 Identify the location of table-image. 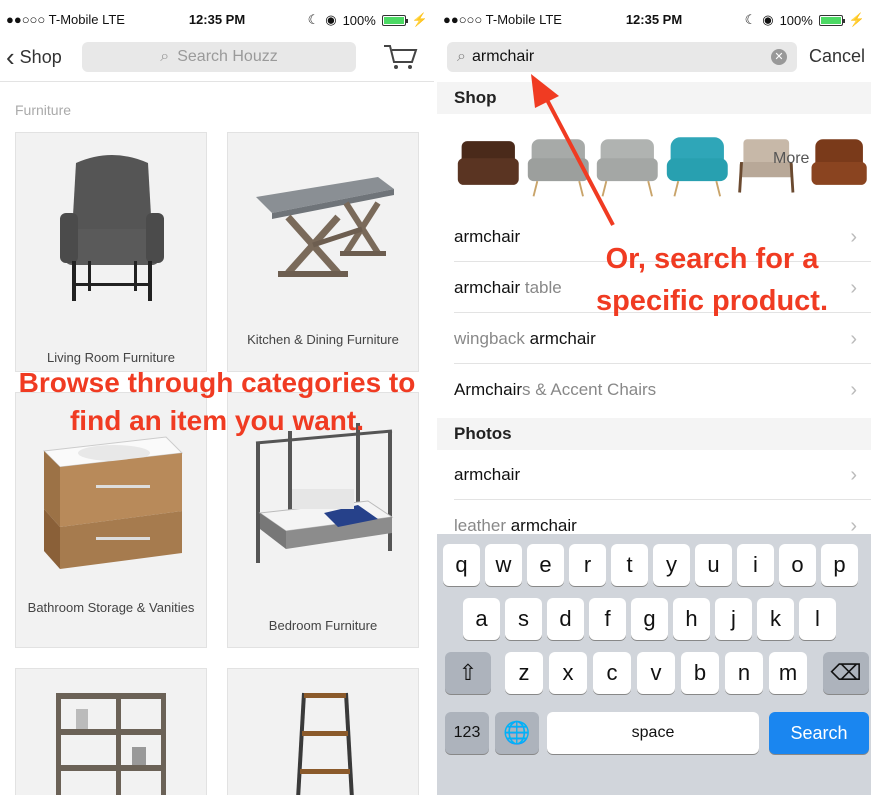
(325, 227).